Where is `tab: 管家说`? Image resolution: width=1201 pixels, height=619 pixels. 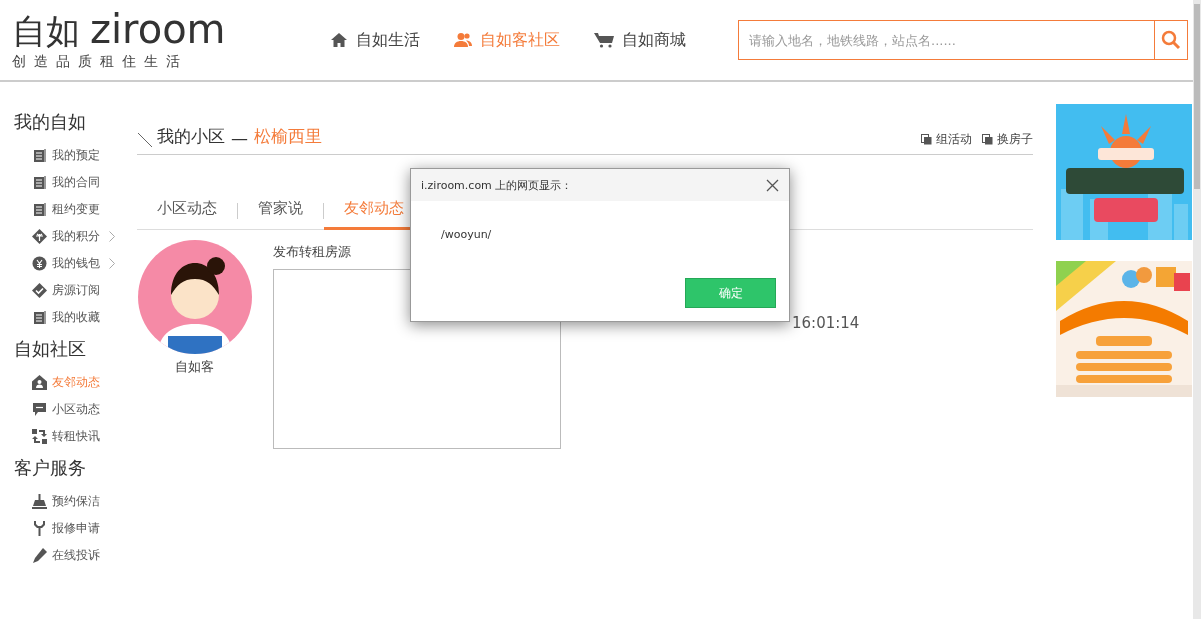 tab: 管家说 is located at coordinates (280, 210).